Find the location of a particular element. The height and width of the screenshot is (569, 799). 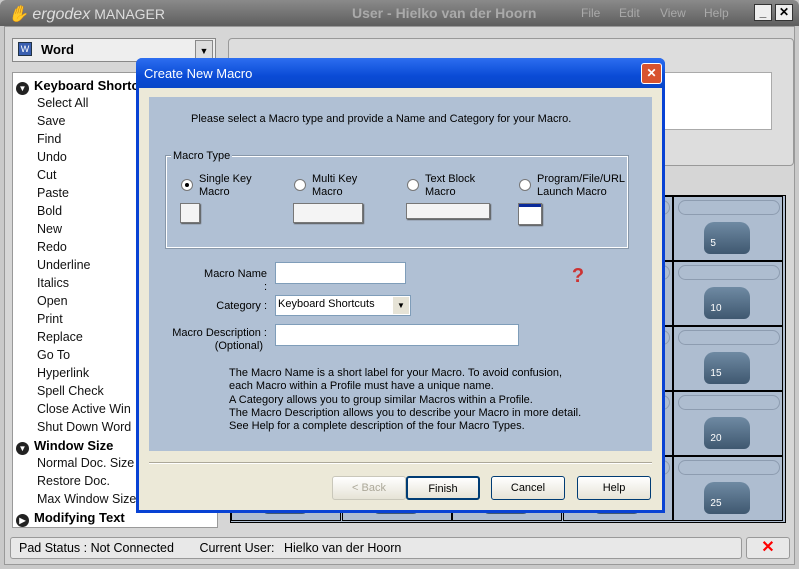

macro-description-input is located at coordinates (397, 335).